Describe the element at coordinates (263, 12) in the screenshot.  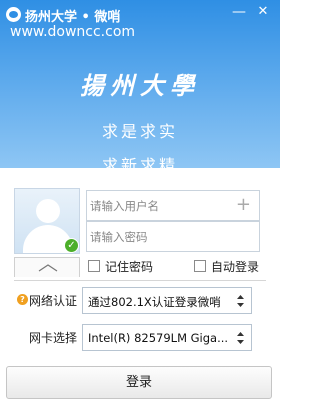
I see `close-button: ✕` at that location.